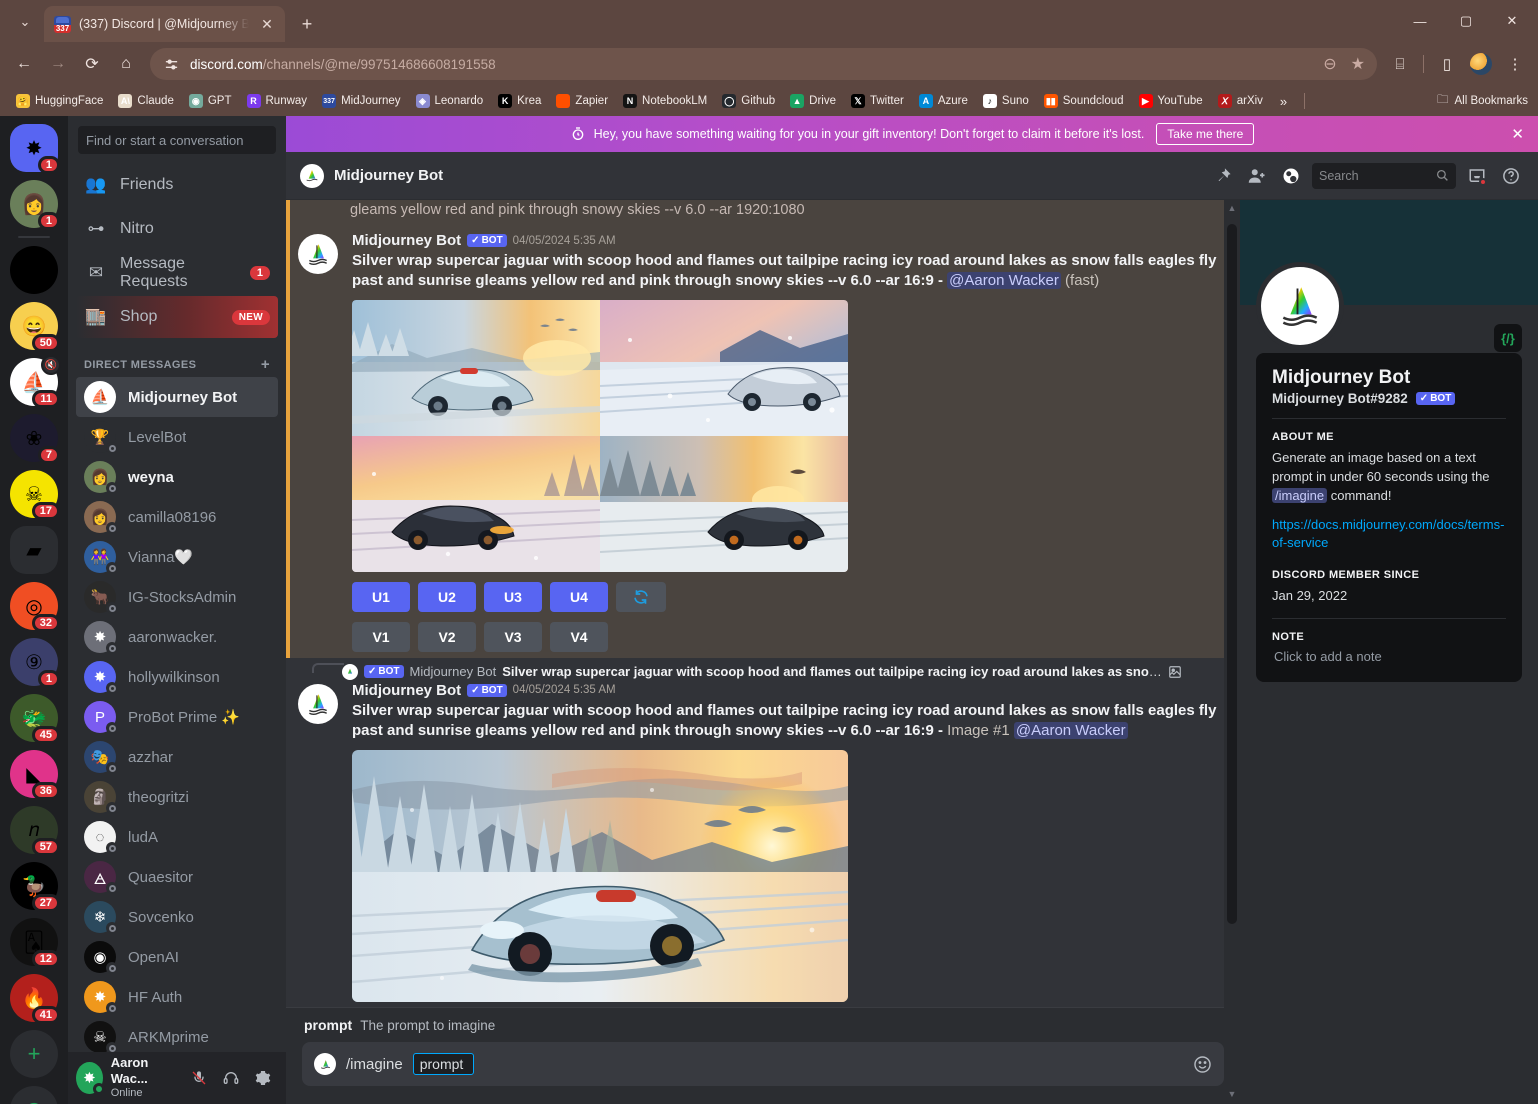  I want to click on pinned-messages-icon, so click(1223, 176).